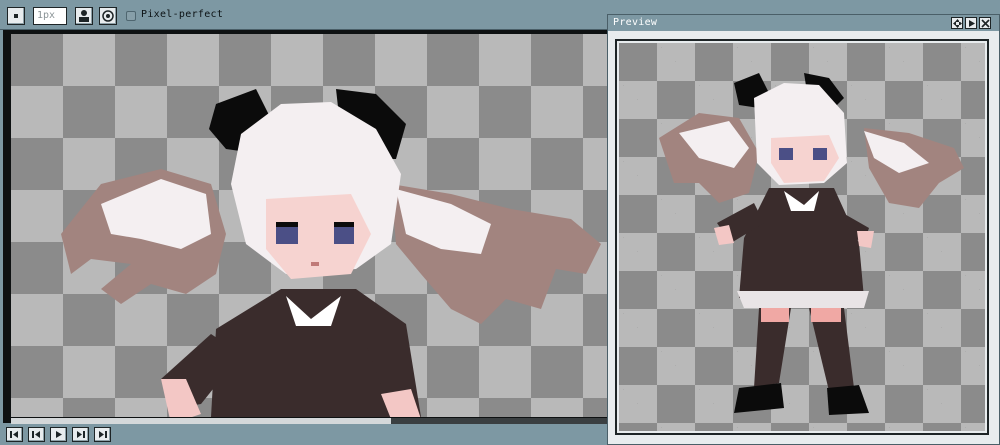  I want to click on first-frame-icon, so click(14, 434).